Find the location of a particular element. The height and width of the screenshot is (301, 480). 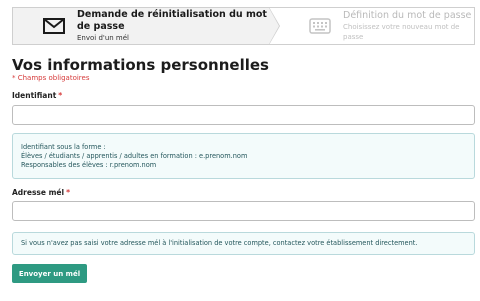

identifier-input is located at coordinates (243, 115).